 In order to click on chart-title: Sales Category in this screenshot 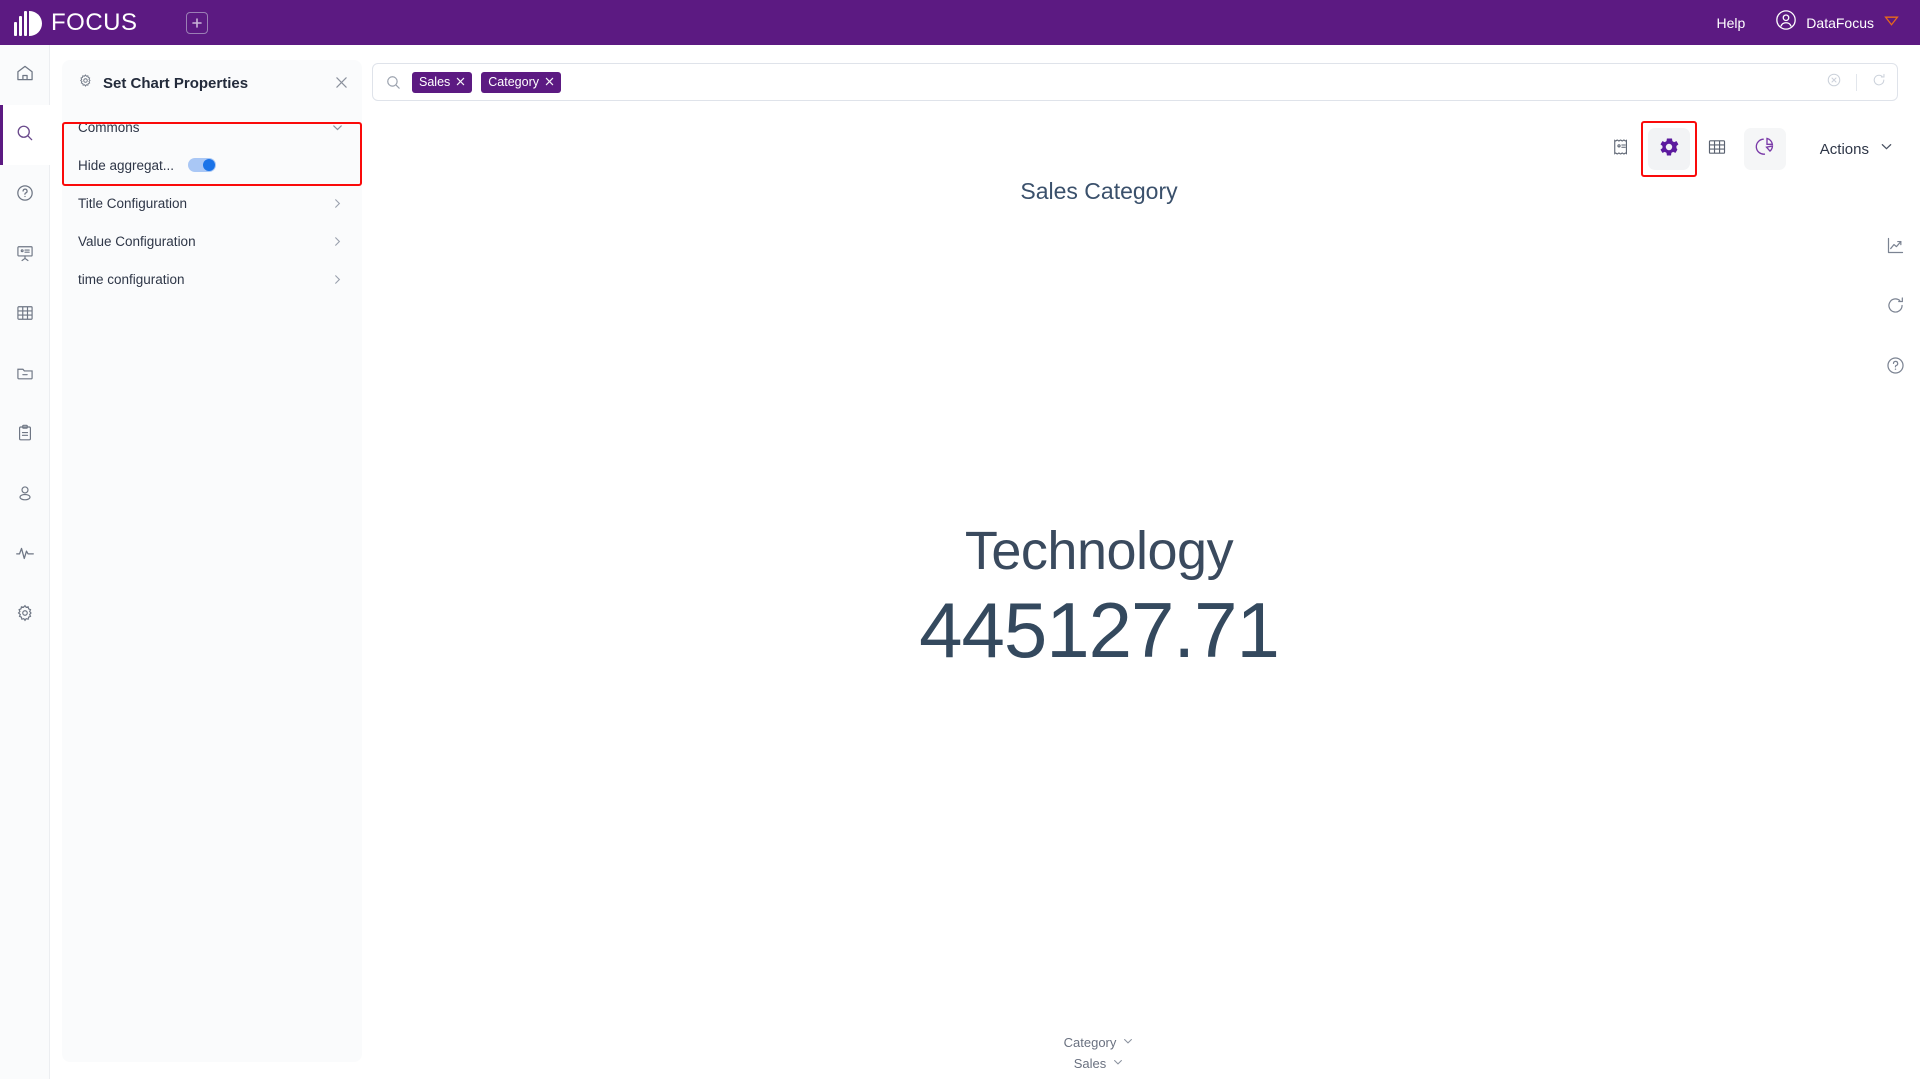, I will do `click(1099, 191)`.